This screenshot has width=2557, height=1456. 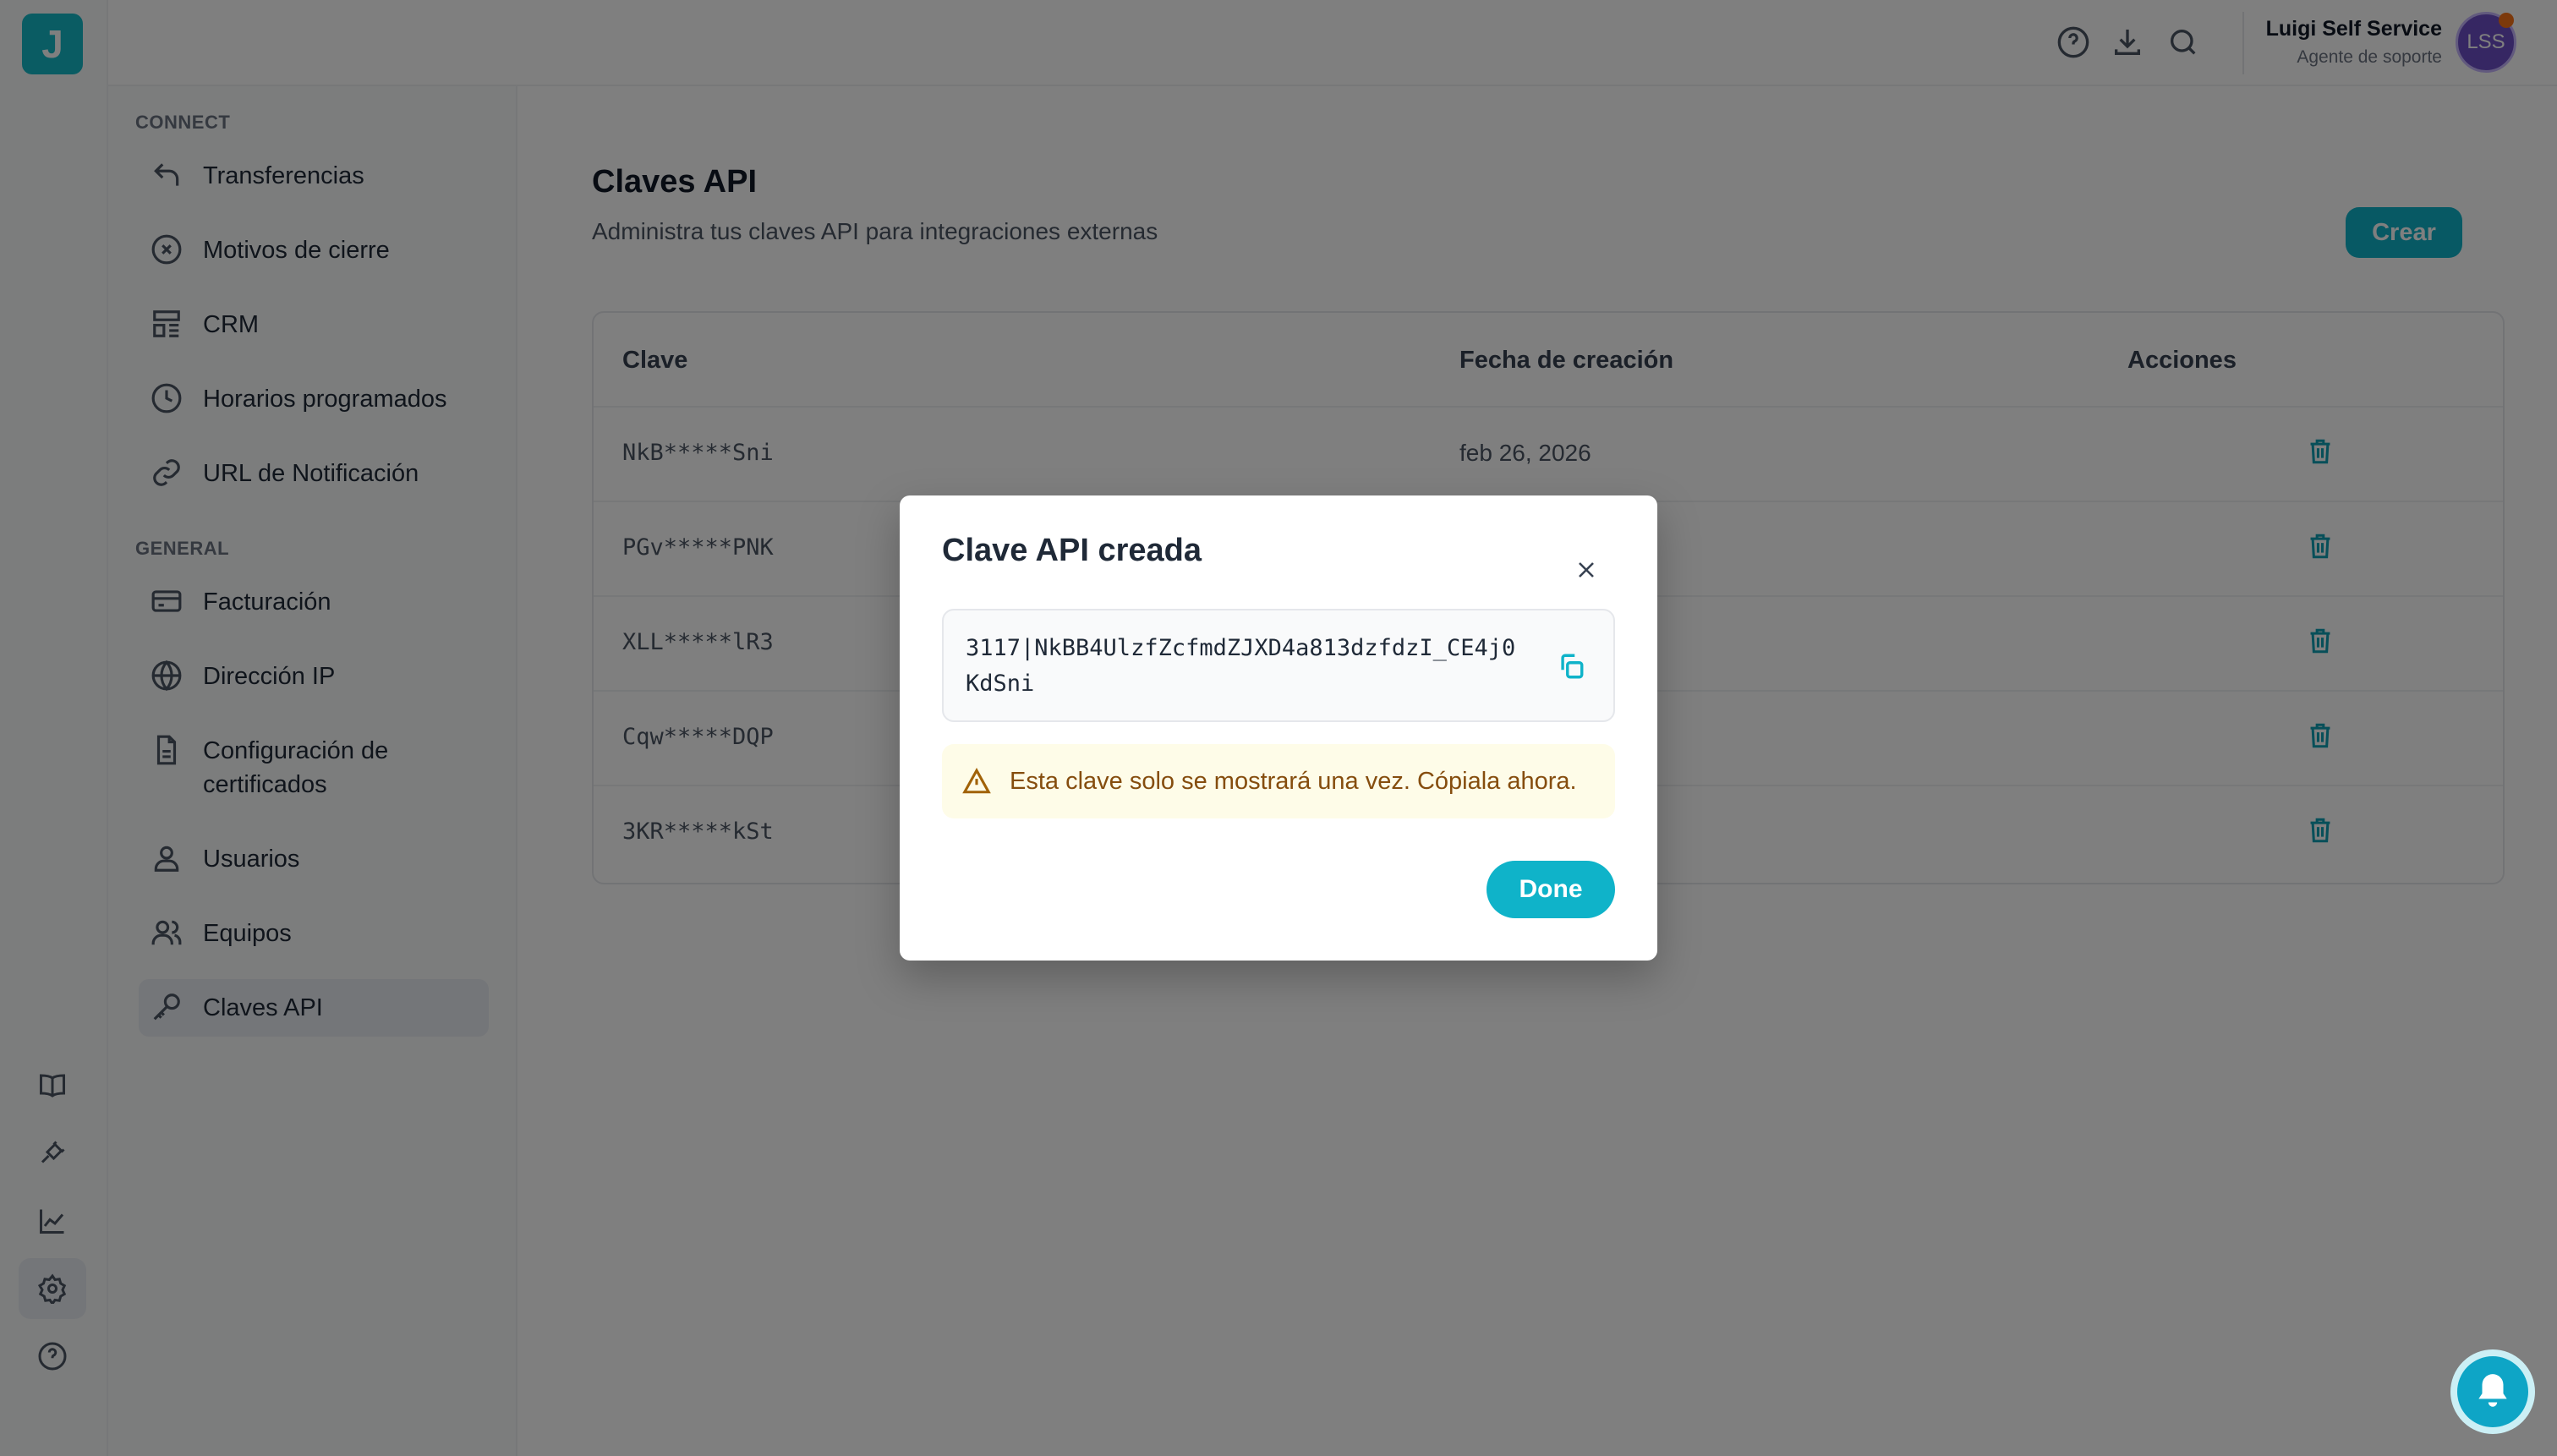 I want to click on copy-button, so click(x=1571, y=666).